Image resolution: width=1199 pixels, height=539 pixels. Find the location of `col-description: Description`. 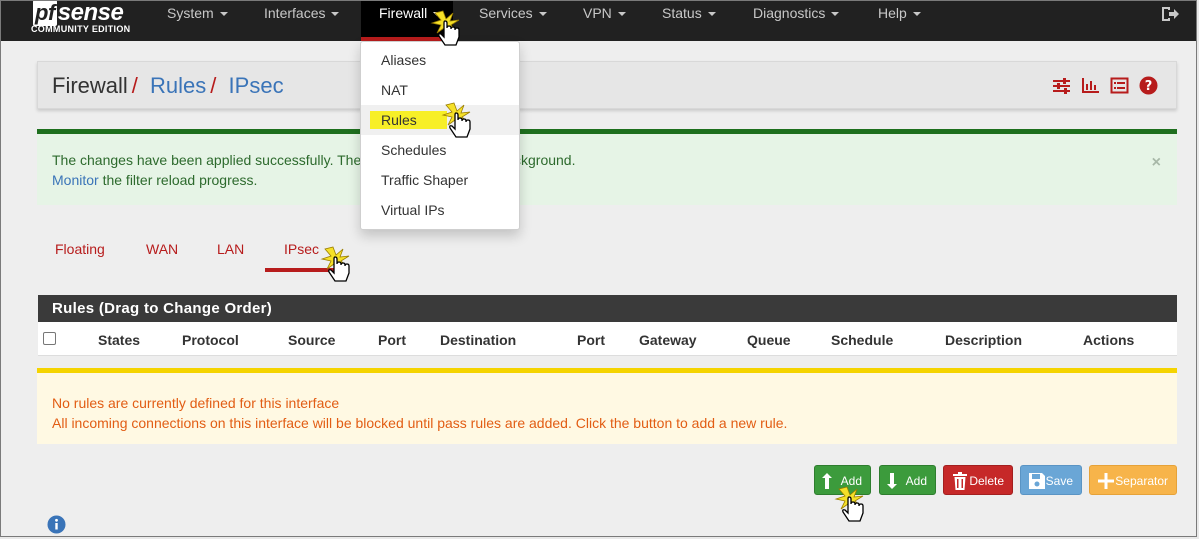

col-description: Description is located at coordinates (984, 340).